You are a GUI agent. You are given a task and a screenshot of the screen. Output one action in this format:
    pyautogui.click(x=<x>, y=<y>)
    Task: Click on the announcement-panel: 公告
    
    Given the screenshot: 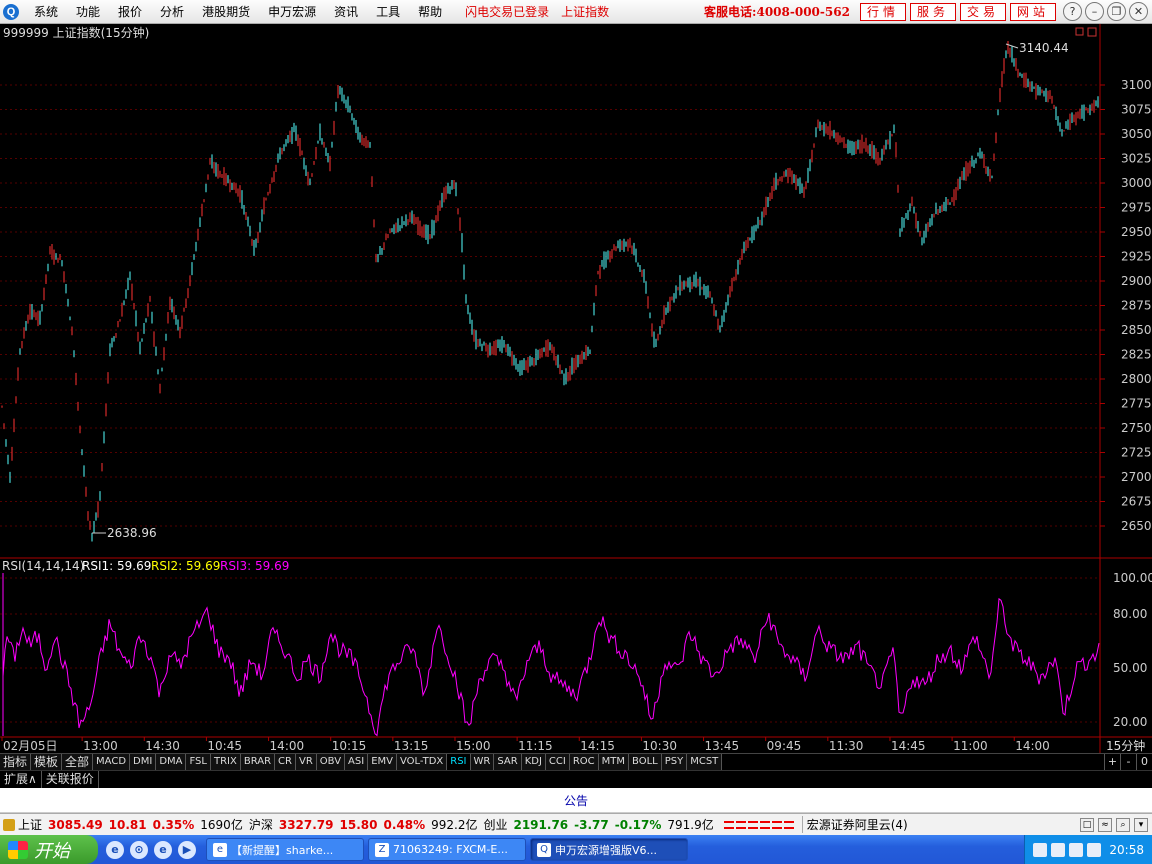 What is the action you would take?
    pyautogui.click(x=576, y=800)
    